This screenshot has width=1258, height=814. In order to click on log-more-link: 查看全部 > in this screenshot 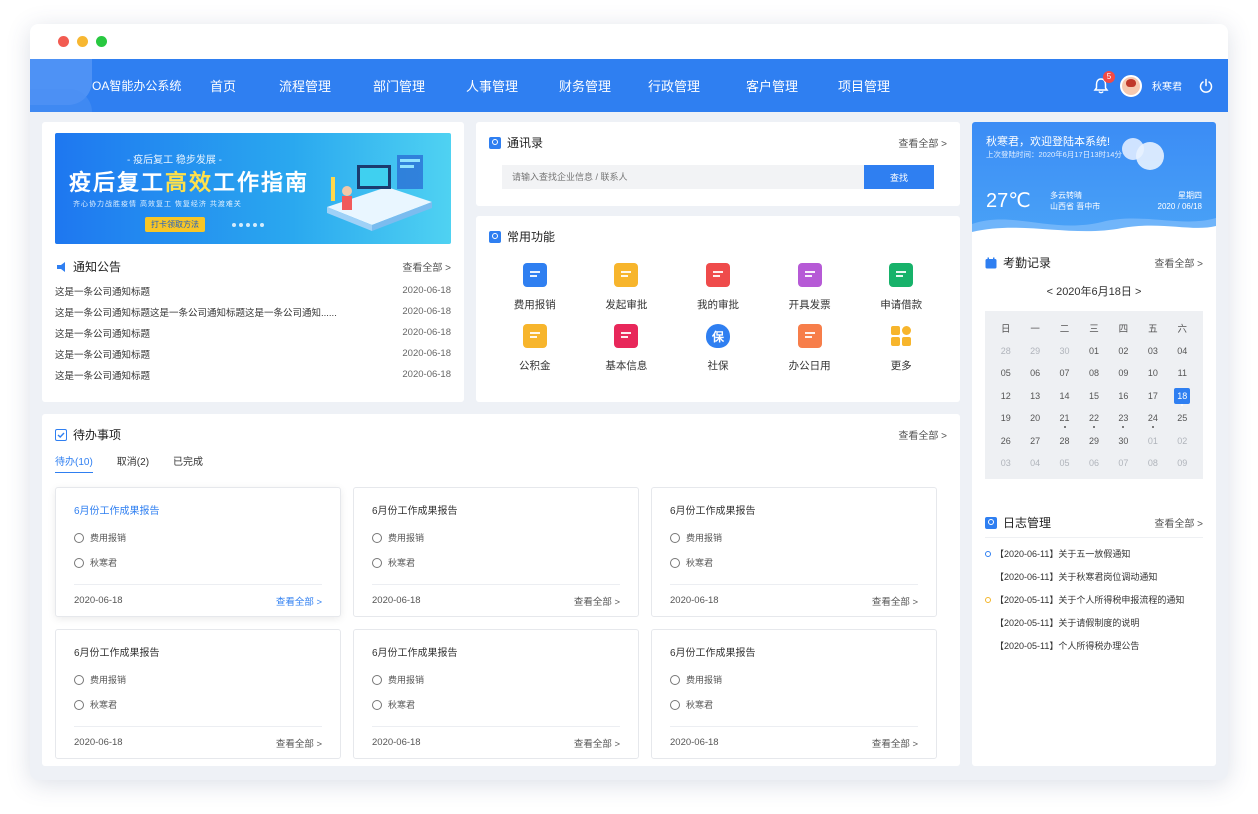, I will do `click(1178, 522)`.